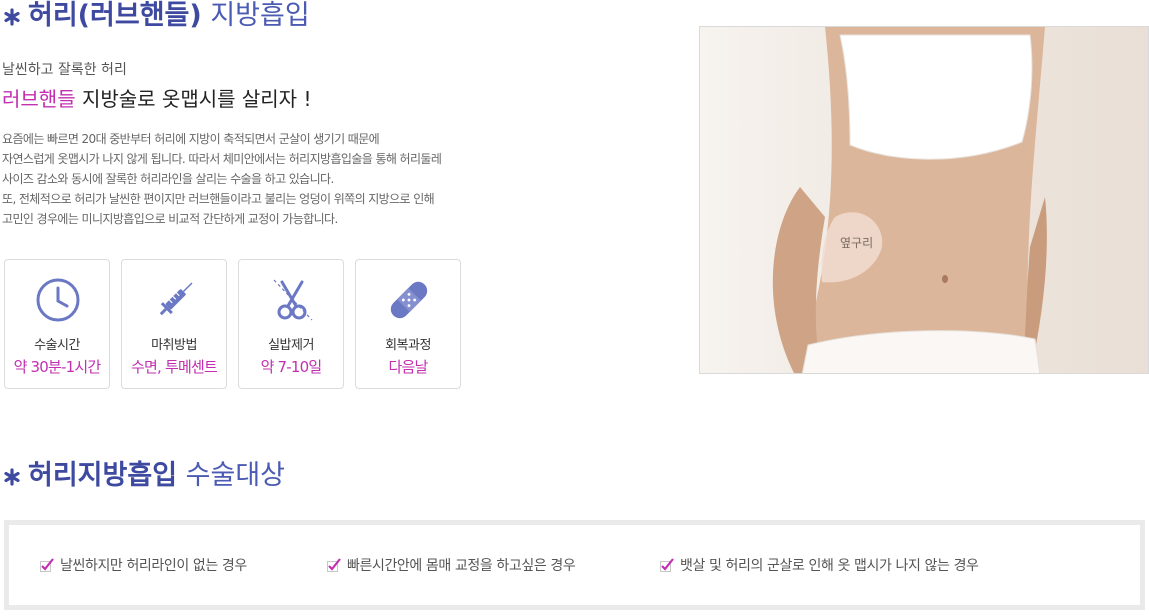  Describe the element at coordinates (408, 367) in the screenshot. I see `card-value: 다음날` at that location.